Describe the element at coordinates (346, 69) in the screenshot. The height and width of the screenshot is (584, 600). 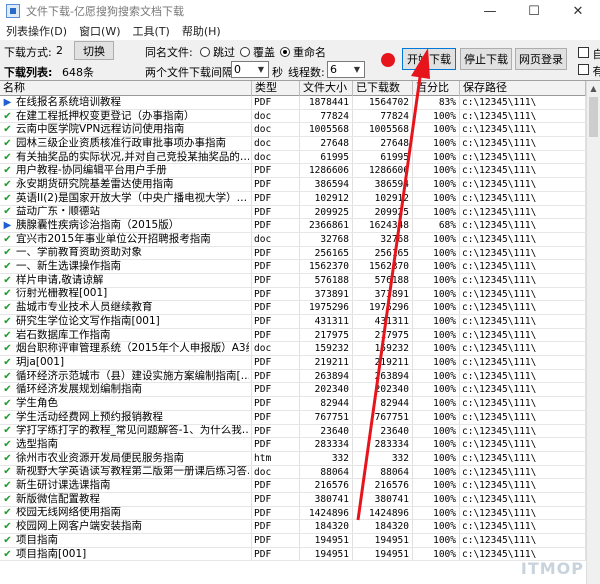
I see `threads-select: 6 ▼` at that location.